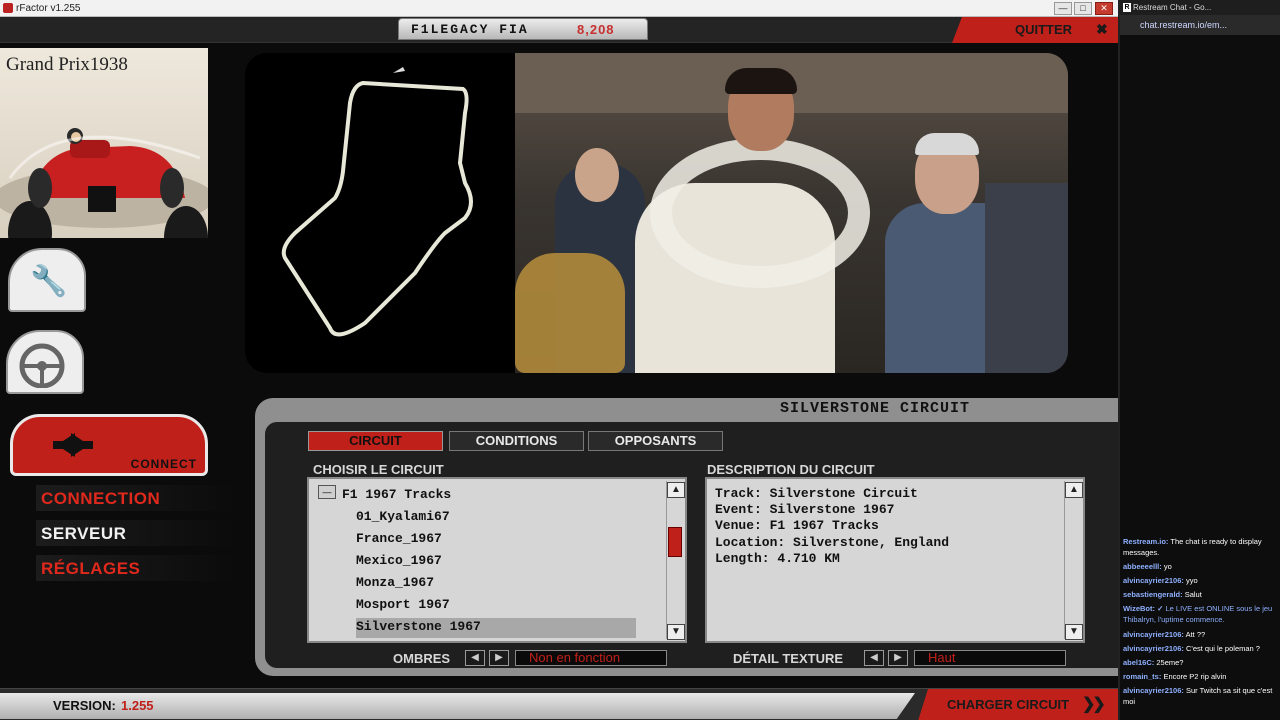 The height and width of the screenshot is (720, 1280). What do you see at coordinates (1063, 8) in the screenshot?
I see `minimize-button: —` at bounding box center [1063, 8].